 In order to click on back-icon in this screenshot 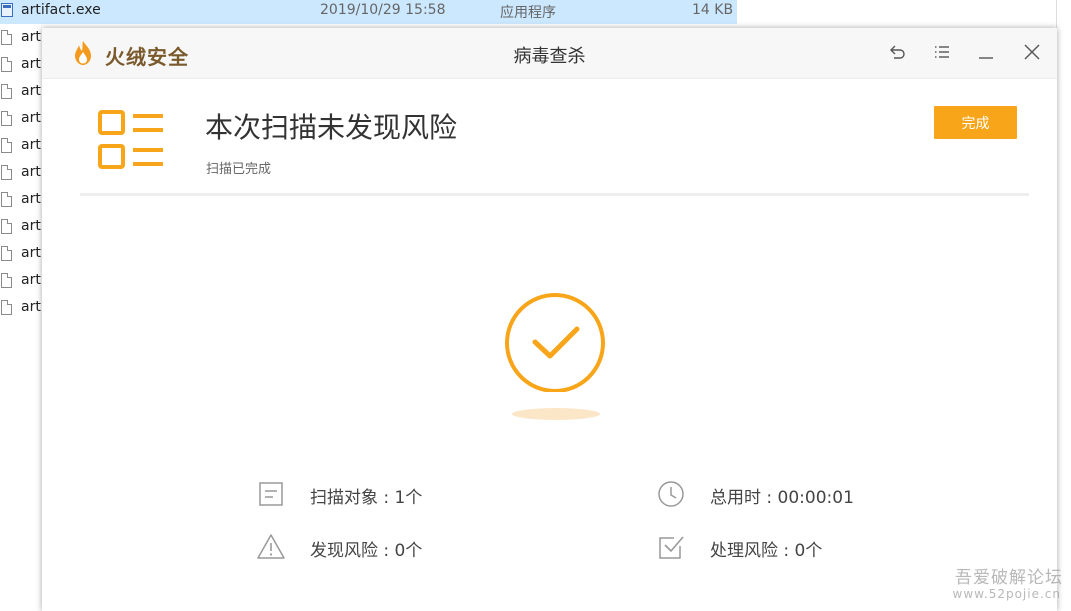, I will do `click(897, 52)`.